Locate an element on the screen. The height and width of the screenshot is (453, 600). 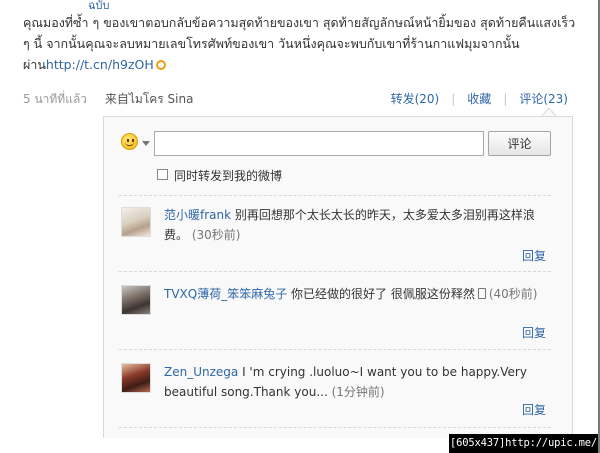
post-meta: 5 นาทีที่แล้ว 来自ไมโคร Sina is located at coordinates (108, 99).